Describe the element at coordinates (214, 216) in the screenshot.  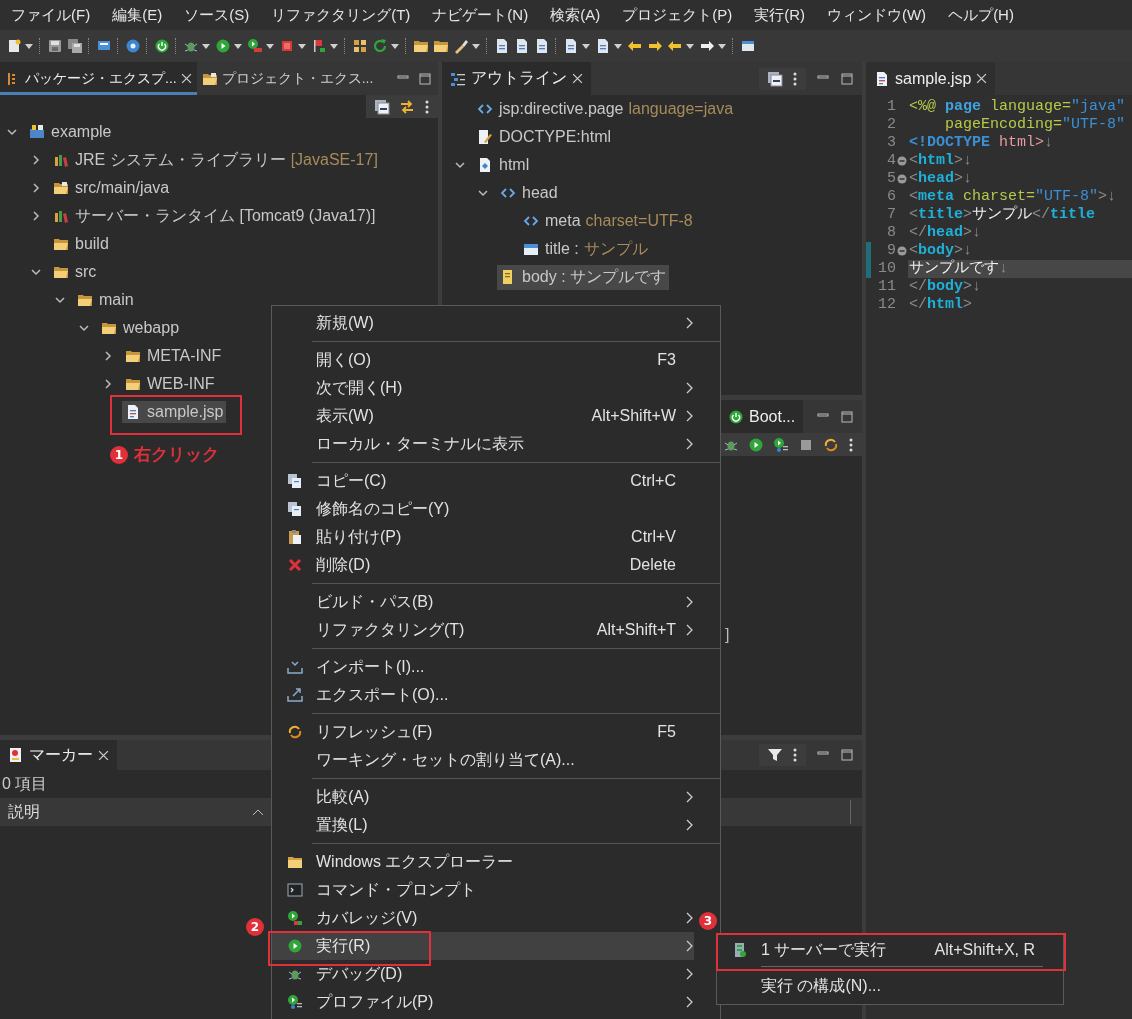
I see `tree-item: サーバー・ランタイム [Tomcat9 (Java17)]` at that location.